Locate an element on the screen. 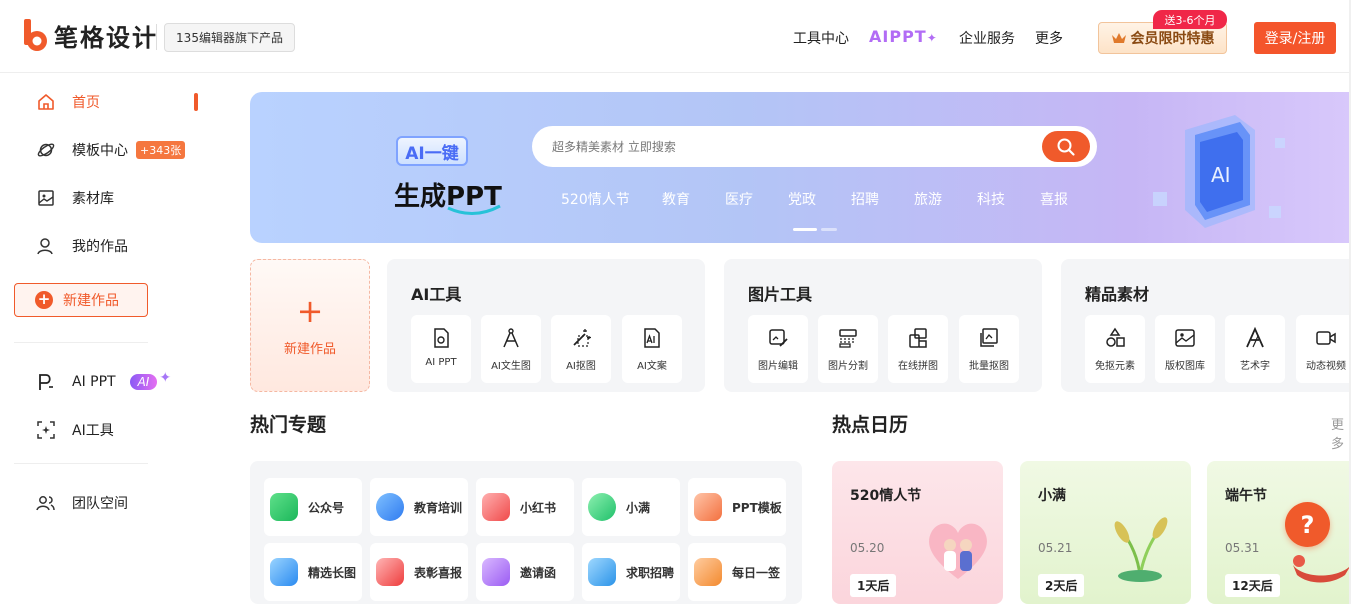 The width and height of the screenshot is (1351, 604). tool-label: 图片分割 is located at coordinates (848, 366).